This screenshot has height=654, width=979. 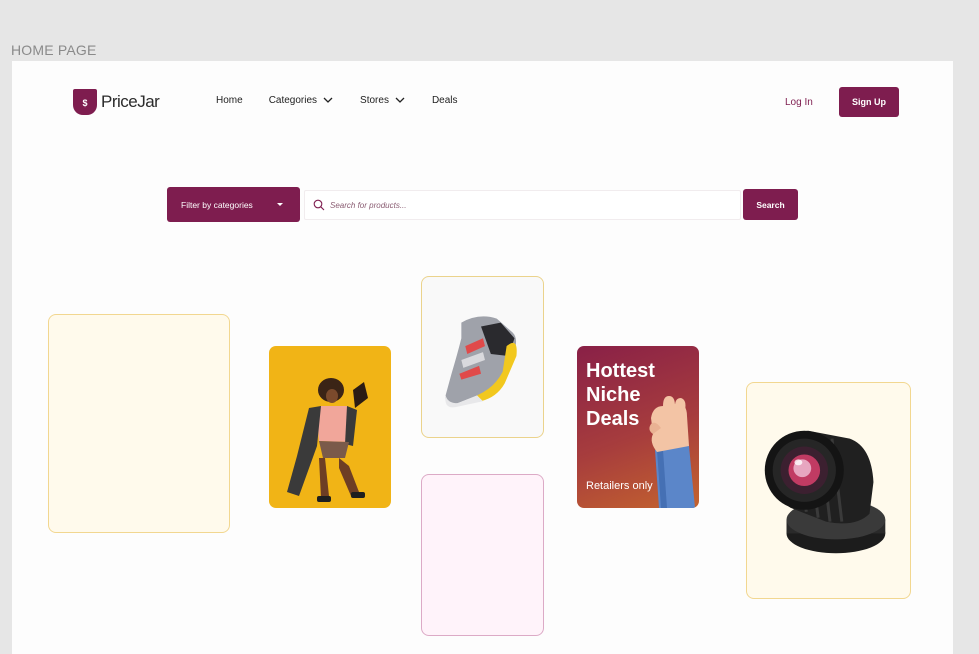 I want to click on nav-item-categories: Categories, so click(x=301, y=100).